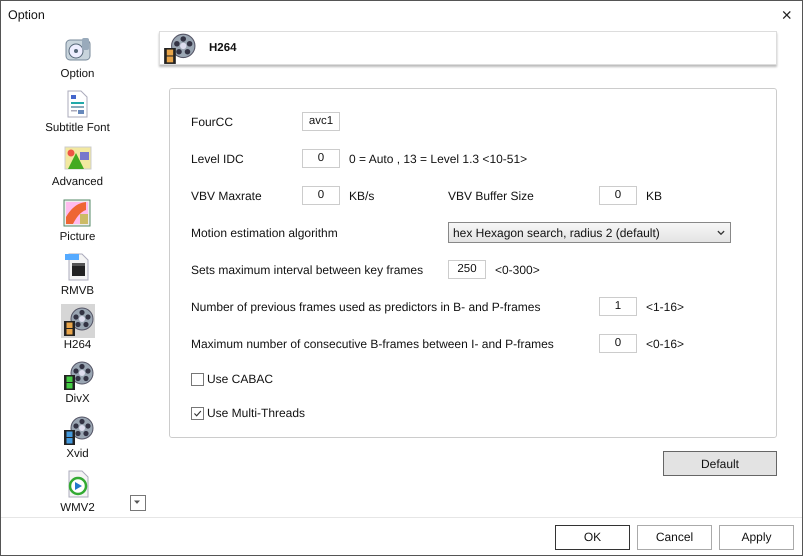 This screenshot has width=803, height=556. Describe the element at coordinates (77, 454) in the screenshot. I see `nav-label: Xvid` at that location.